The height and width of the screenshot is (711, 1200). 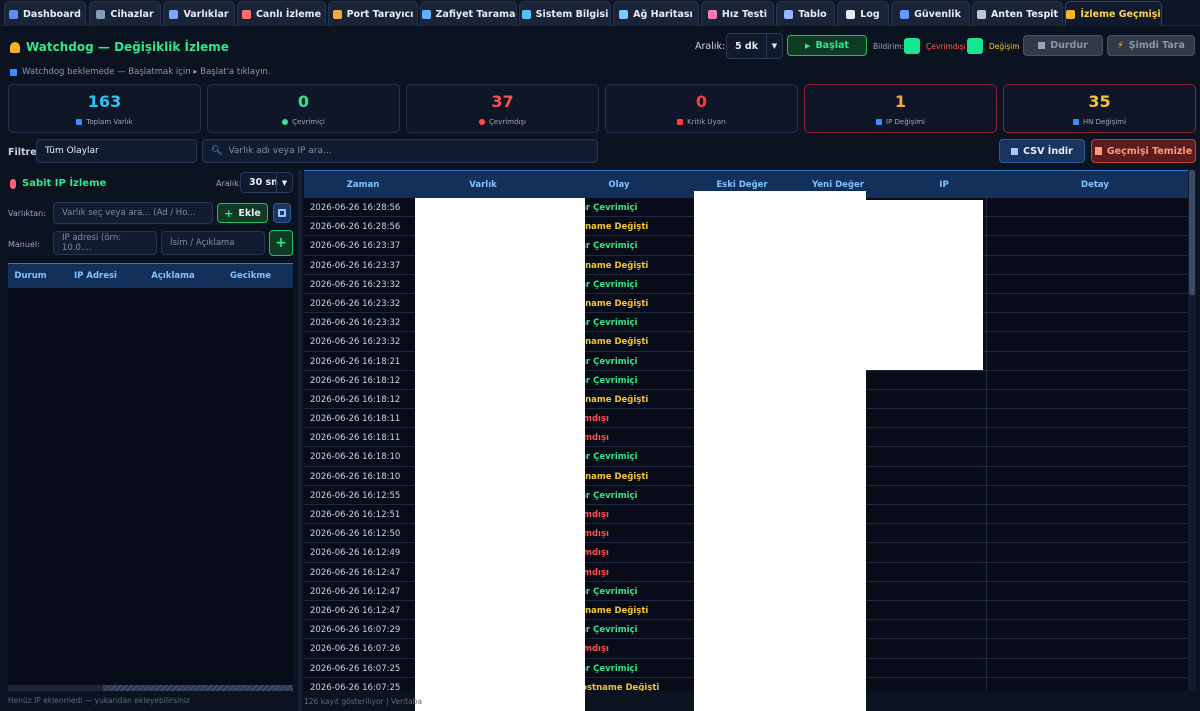 What do you see at coordinates (355, 553) in the screenshot?
I see `event-time: 2026-06-26 16:12:49` at bounding box center [355, 553].